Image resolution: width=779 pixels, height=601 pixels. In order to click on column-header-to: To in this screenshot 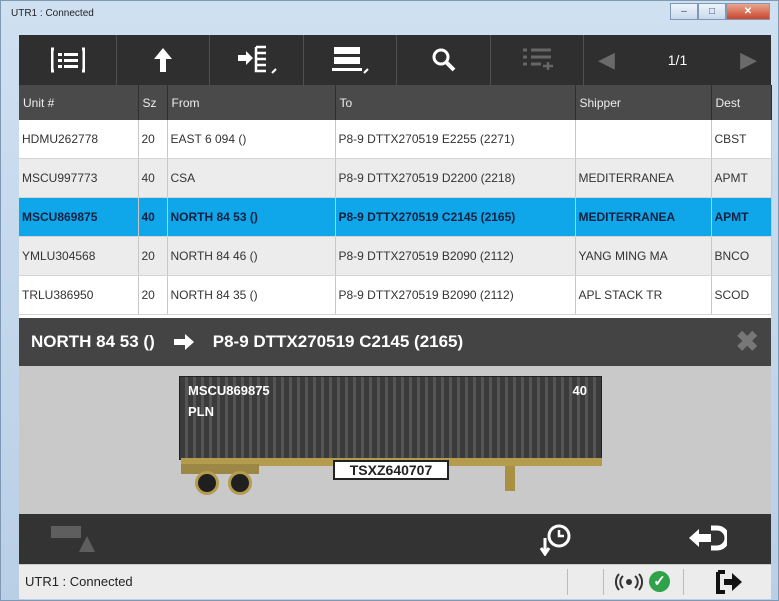, I will do `click(455, 102)`.